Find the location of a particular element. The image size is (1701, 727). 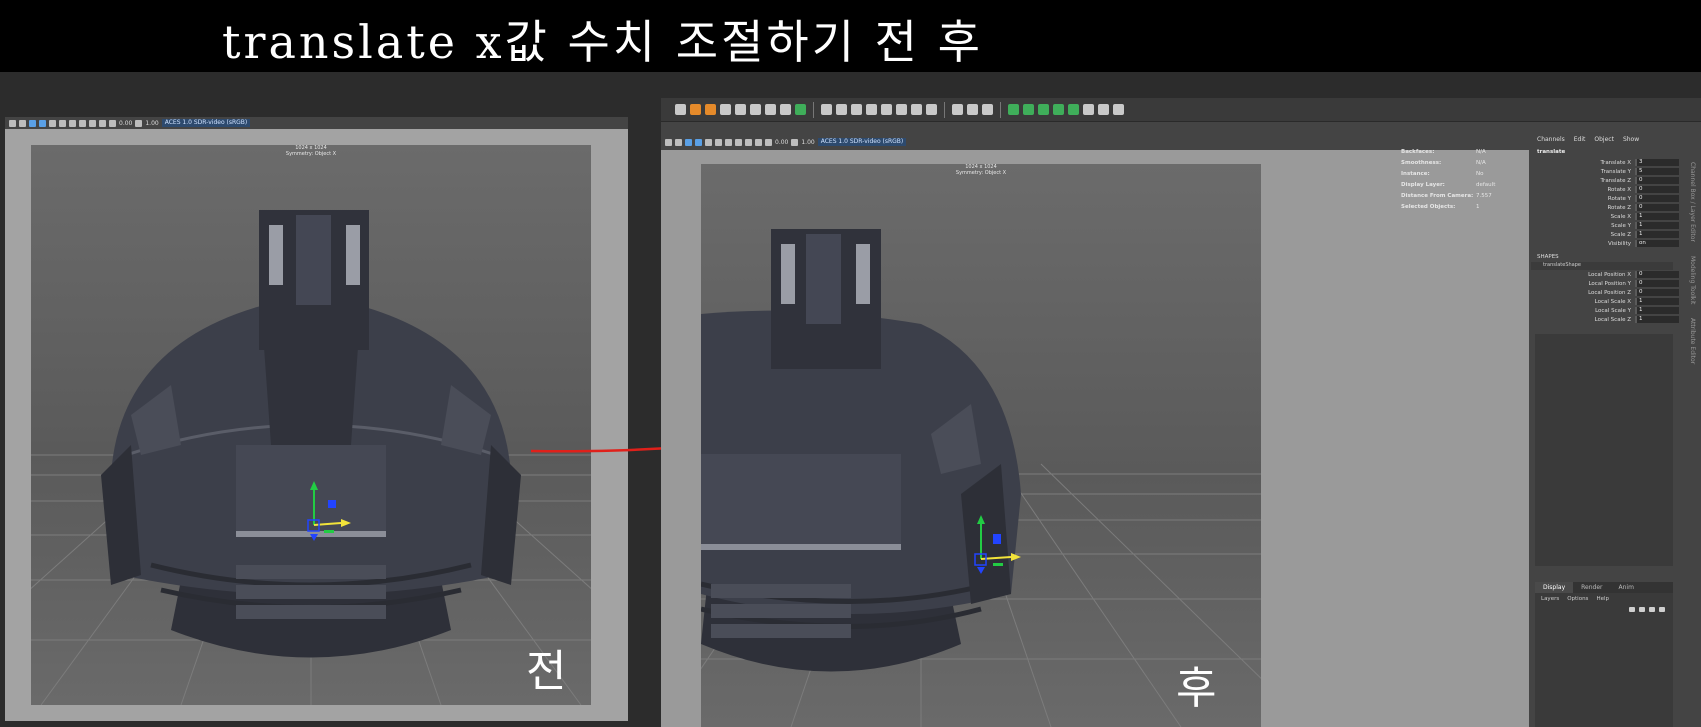

layer-editor-menu-item: Options is located at coordinates (1577, 599).